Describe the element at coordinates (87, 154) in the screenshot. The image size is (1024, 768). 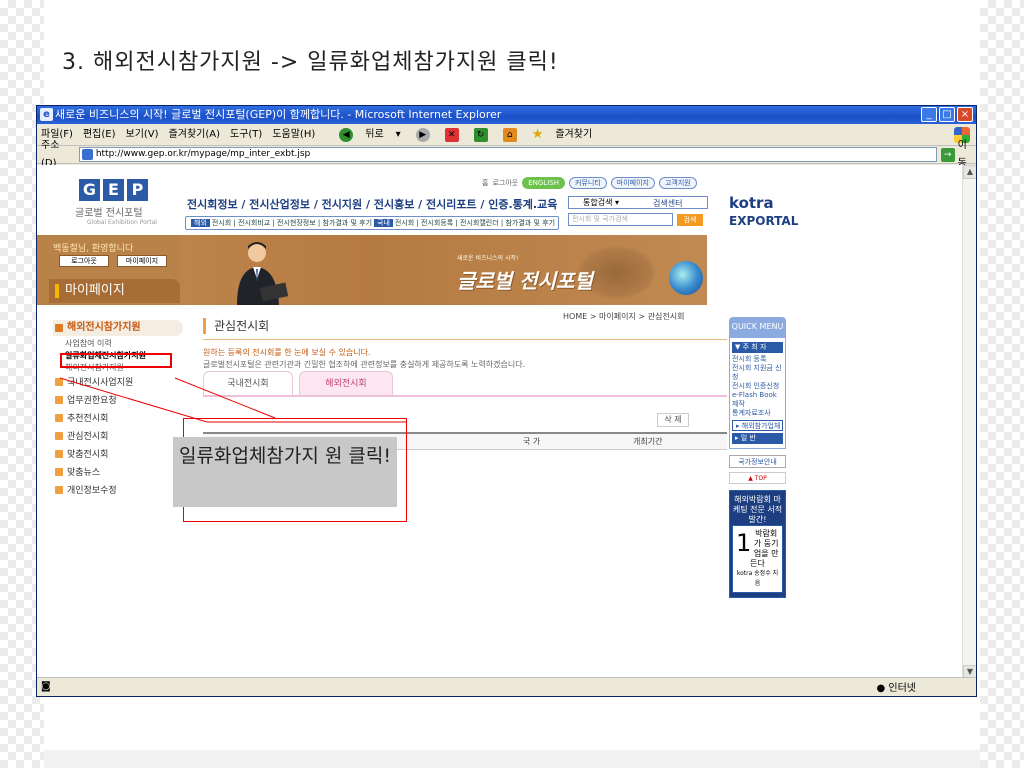
I see `page-icon` at that location.